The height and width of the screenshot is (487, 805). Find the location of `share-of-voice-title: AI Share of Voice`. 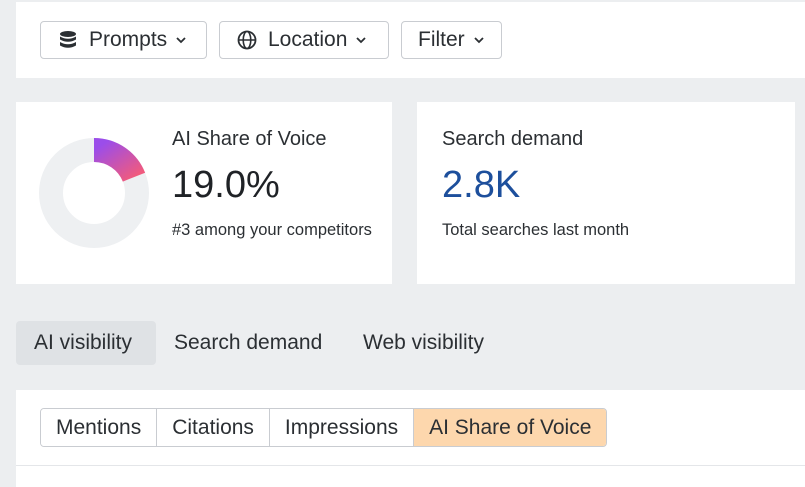

share-of-voice-title: AI Share of Voice is located at coordinates (249, 139).